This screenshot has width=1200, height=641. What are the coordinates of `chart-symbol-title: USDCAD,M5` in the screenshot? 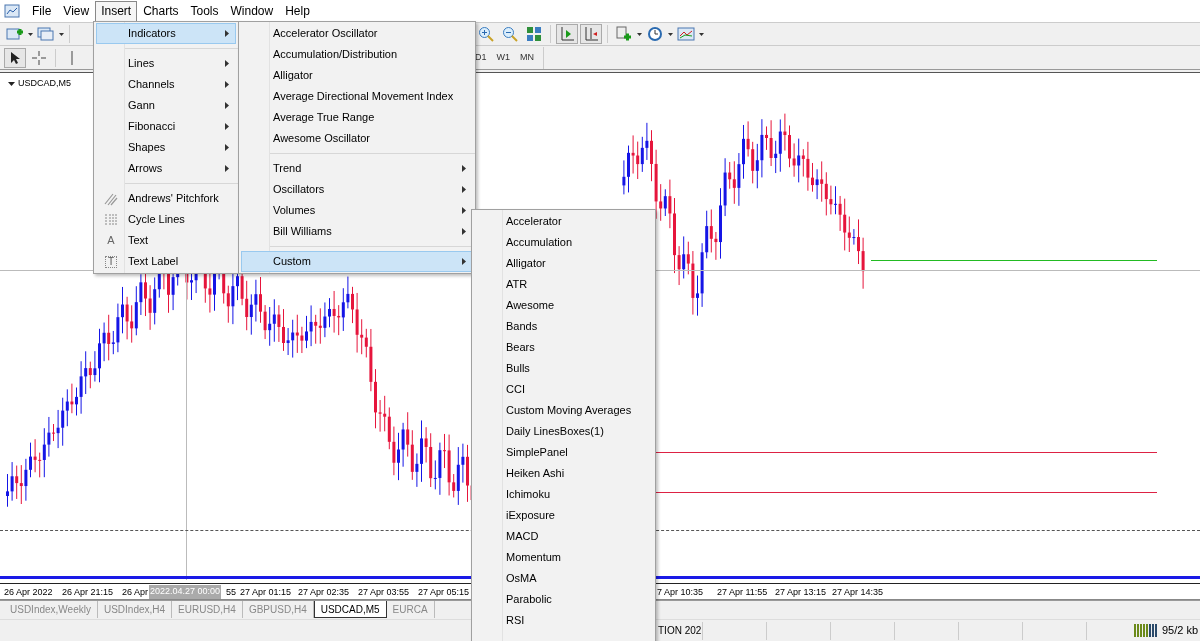 It's located at (44, 83).